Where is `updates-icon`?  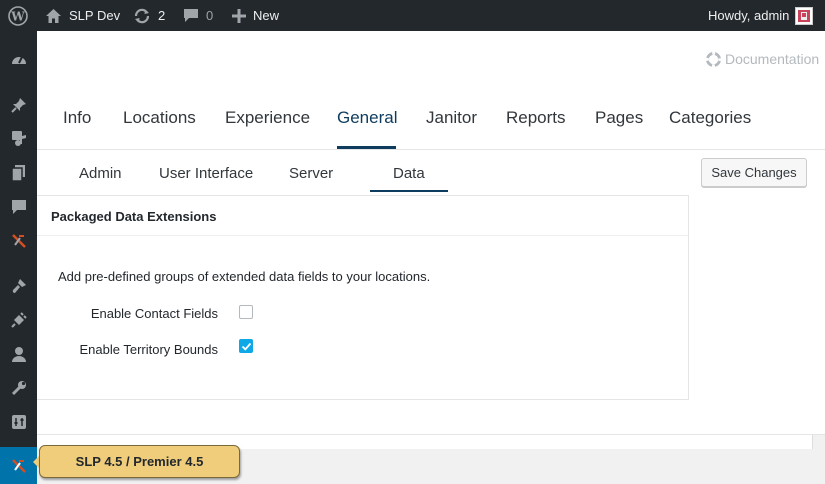 updates-icon is located at coordinates (142, 15).